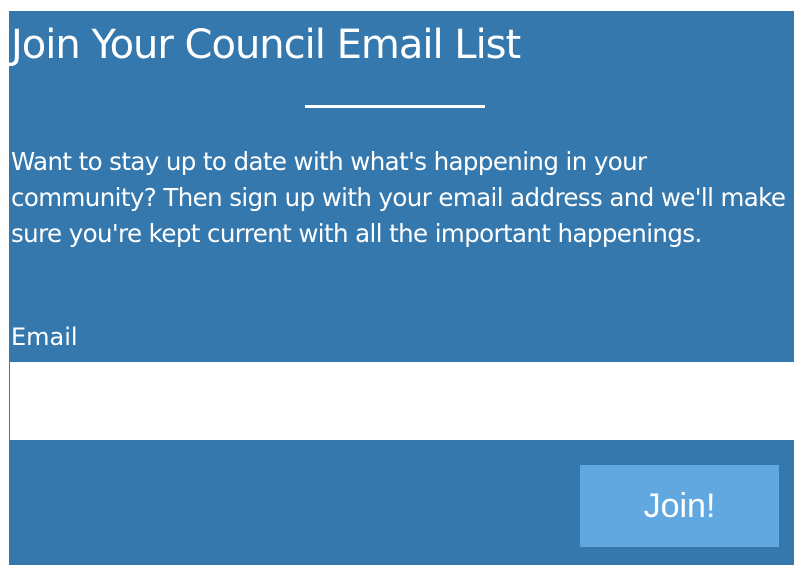  Describe the element at coordinates (402, 401) in the screenshot. I see `email-input` at that location.